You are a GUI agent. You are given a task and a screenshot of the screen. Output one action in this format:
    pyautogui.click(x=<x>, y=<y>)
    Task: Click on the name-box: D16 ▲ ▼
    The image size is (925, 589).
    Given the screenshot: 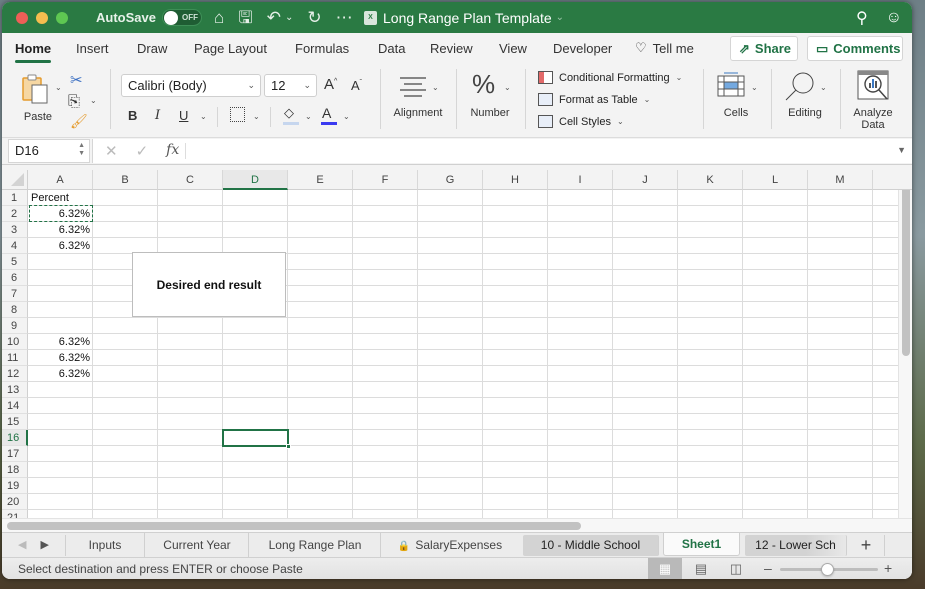 What is the action you would take?
    pyautogui.click(x=49, y=151)
    